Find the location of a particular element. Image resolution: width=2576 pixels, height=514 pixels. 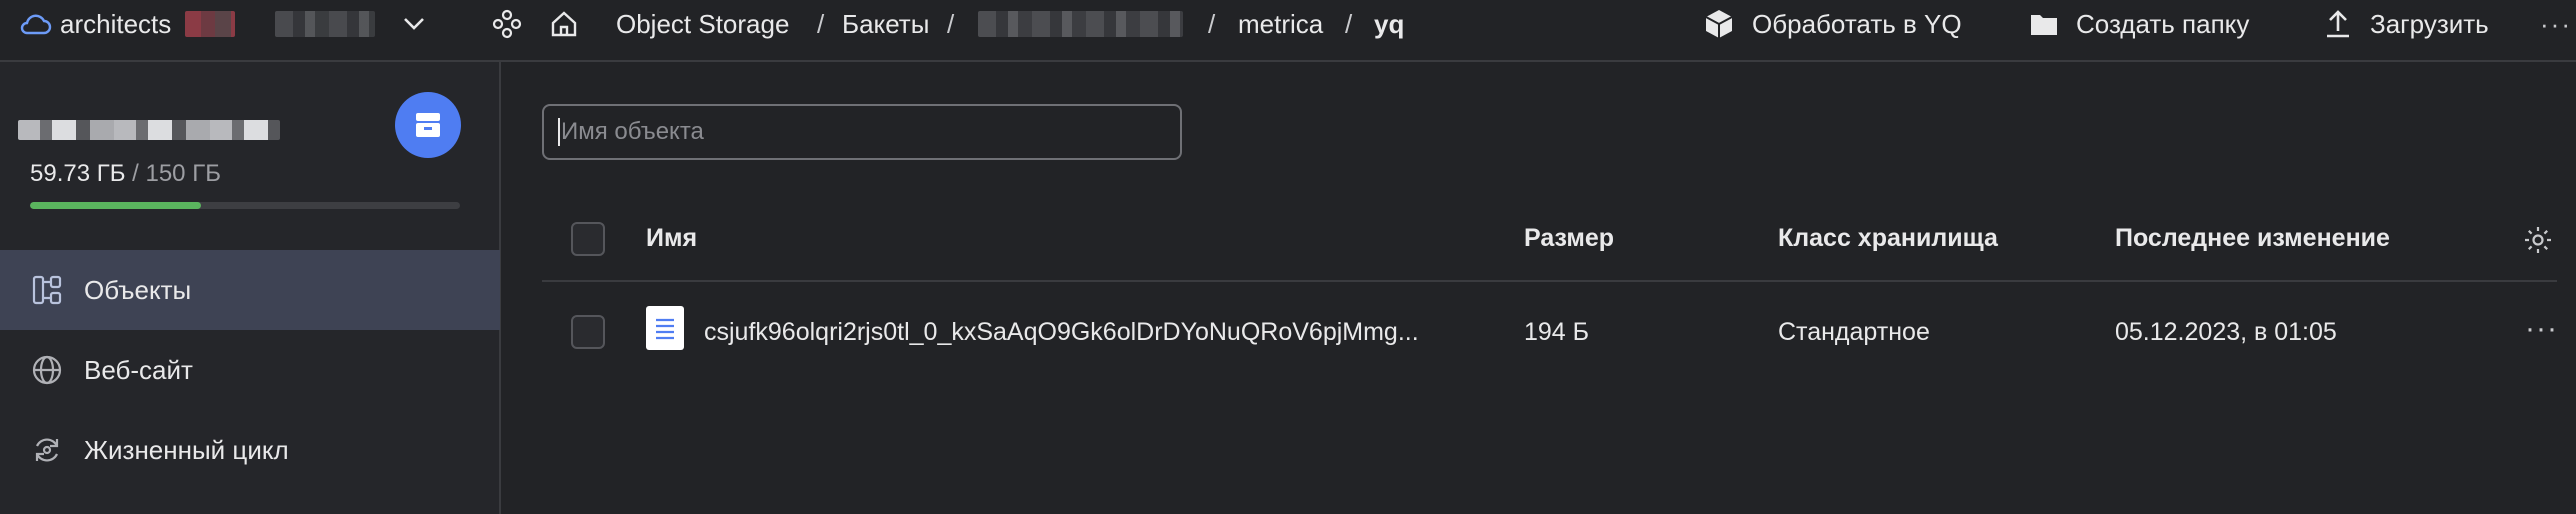

create-folder-label: Создать папку is located at coordinates (2163, 23).